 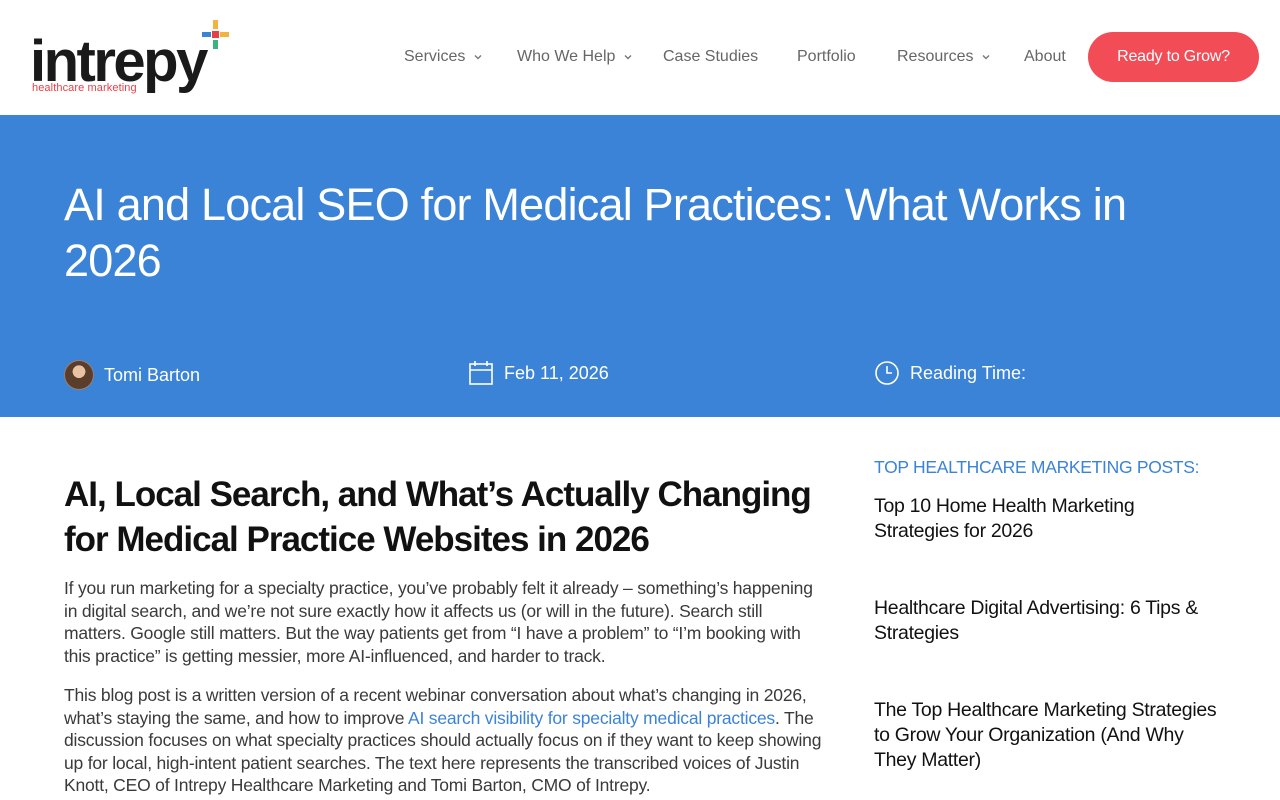 What do you see at coordinates (1173, 57) in the screenshot?
I see `ready-to-grow-button: Ready to Grow?` at bounding box center [1173, 57].